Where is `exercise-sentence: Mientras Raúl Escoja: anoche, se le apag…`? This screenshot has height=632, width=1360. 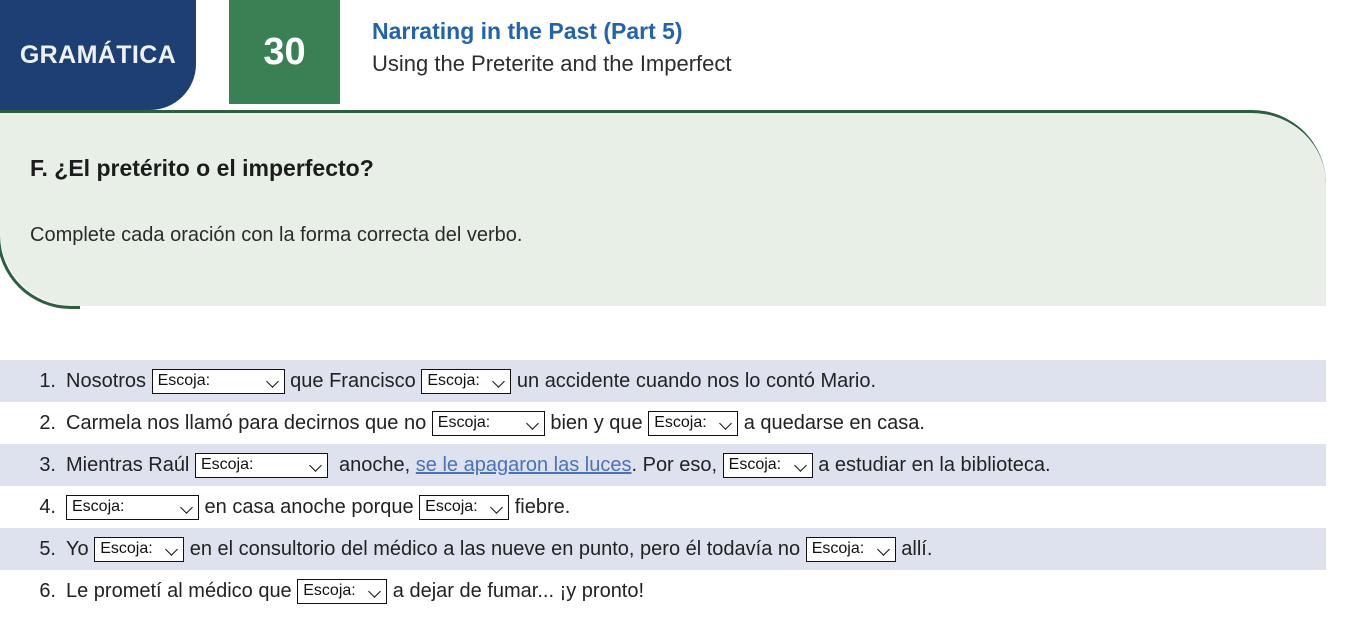 exercise-sentence: Mientras Raúl Escoja: anoche, se le apag… is located at coordinates (558, 465).